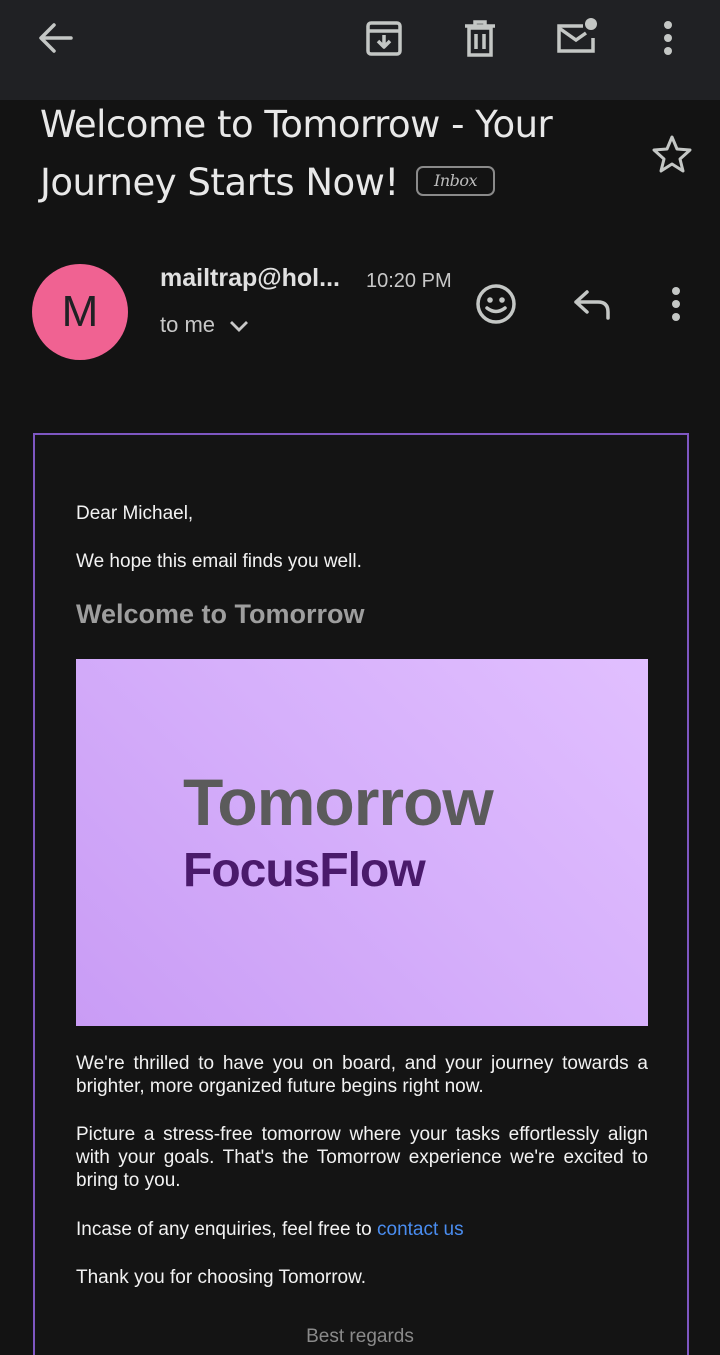 The width and height of the screenshot is (720, 1355). What do you see at coordinates (360, 1336) in the screenshot?
I see `regards-text: Best regards` at bounding box center [360, 1336].